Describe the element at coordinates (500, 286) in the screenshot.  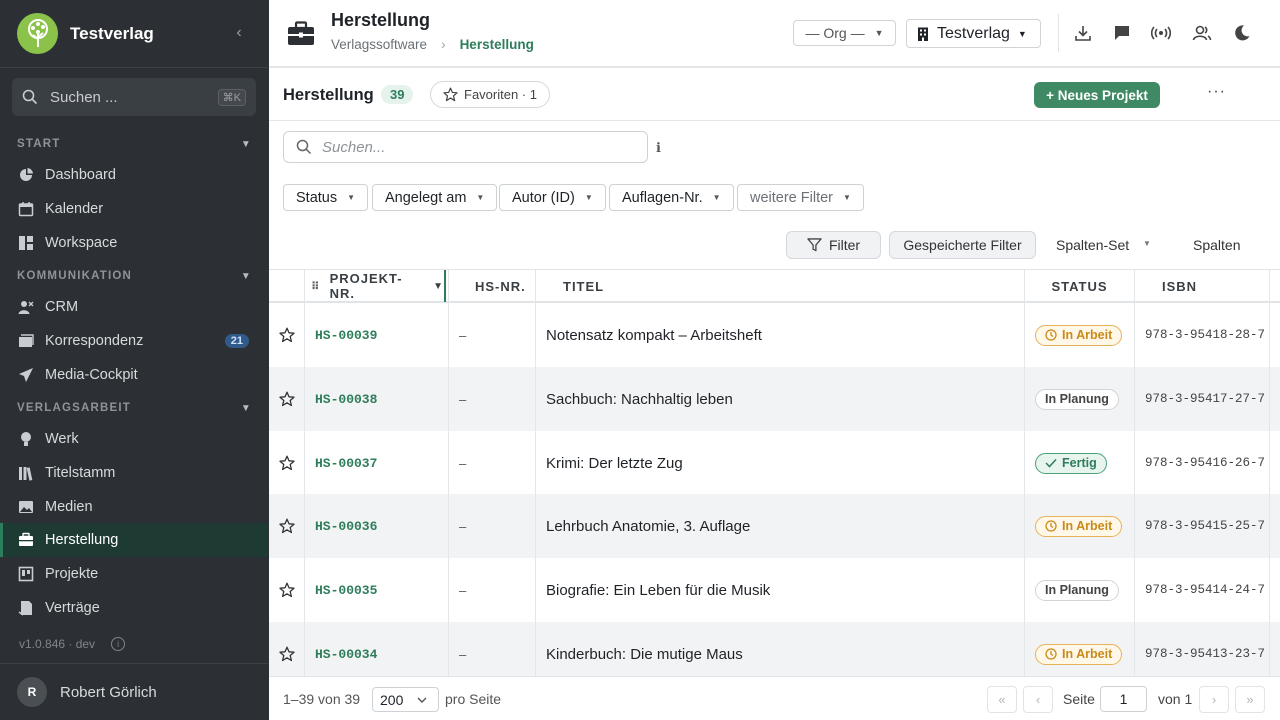
I see `column-label: HS-NR.` at that location.